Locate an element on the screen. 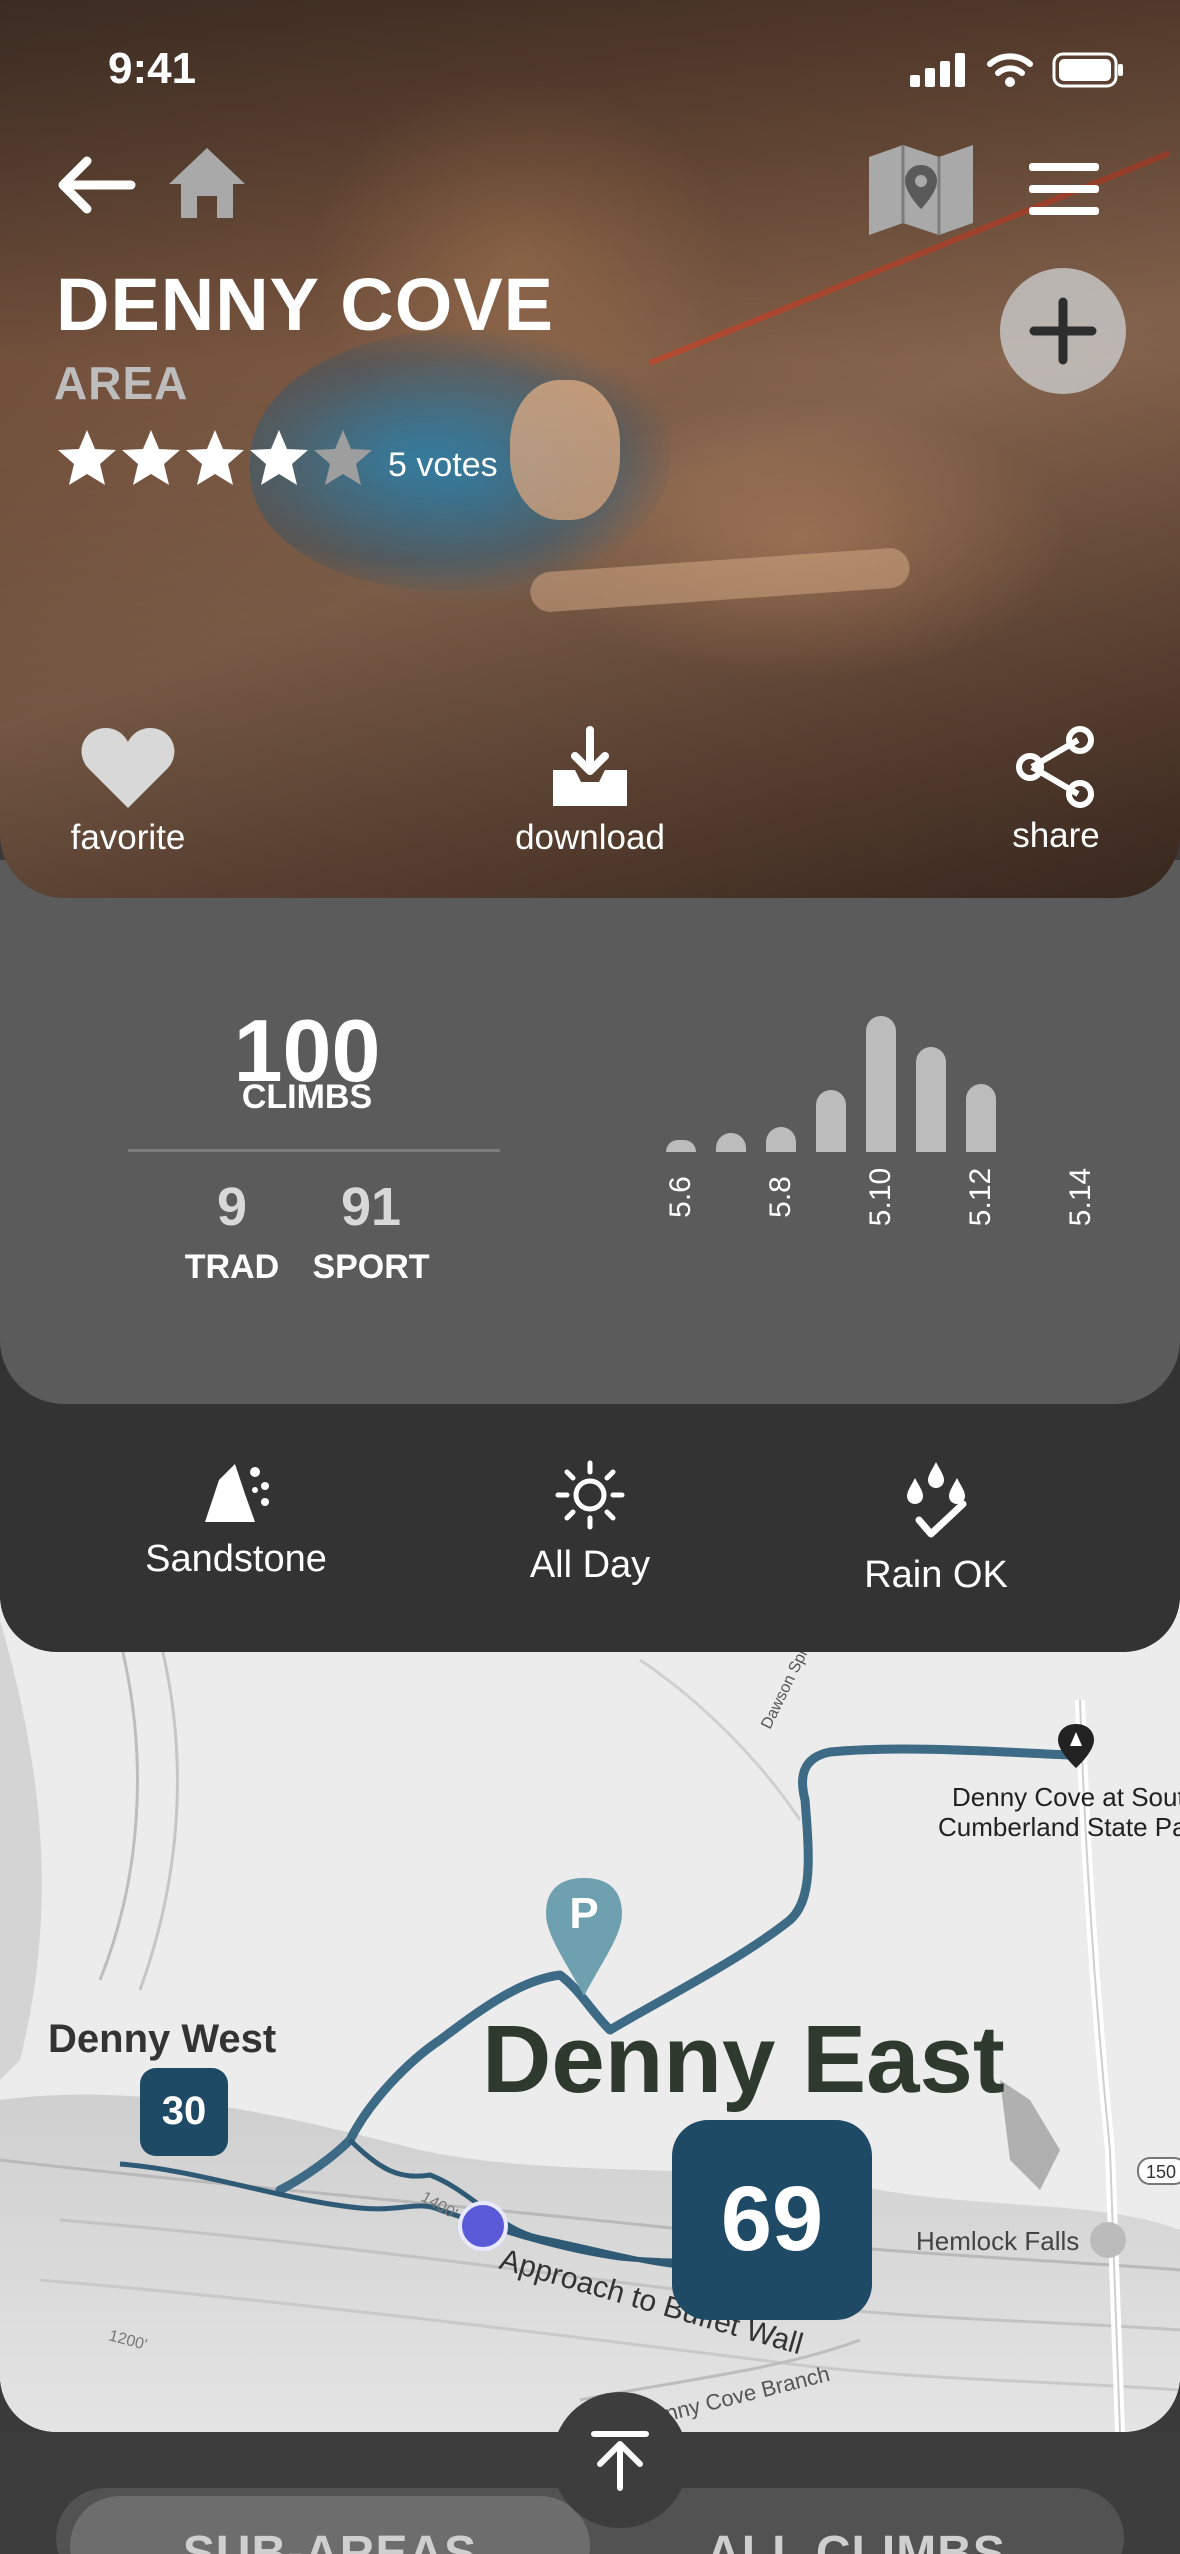 This screenshot has width=1180, height=2554. map-icon is located at coordinates (921, 190).